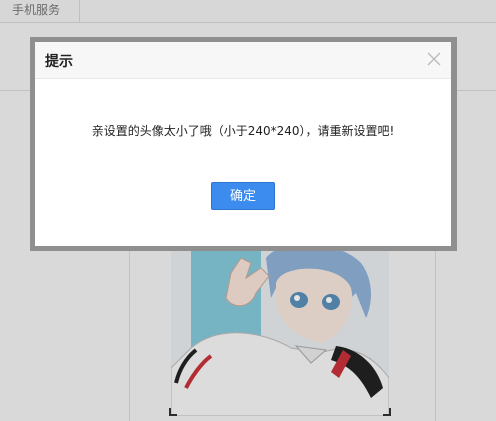  I want to click on dialog-title: 提示, so click(59, 62).